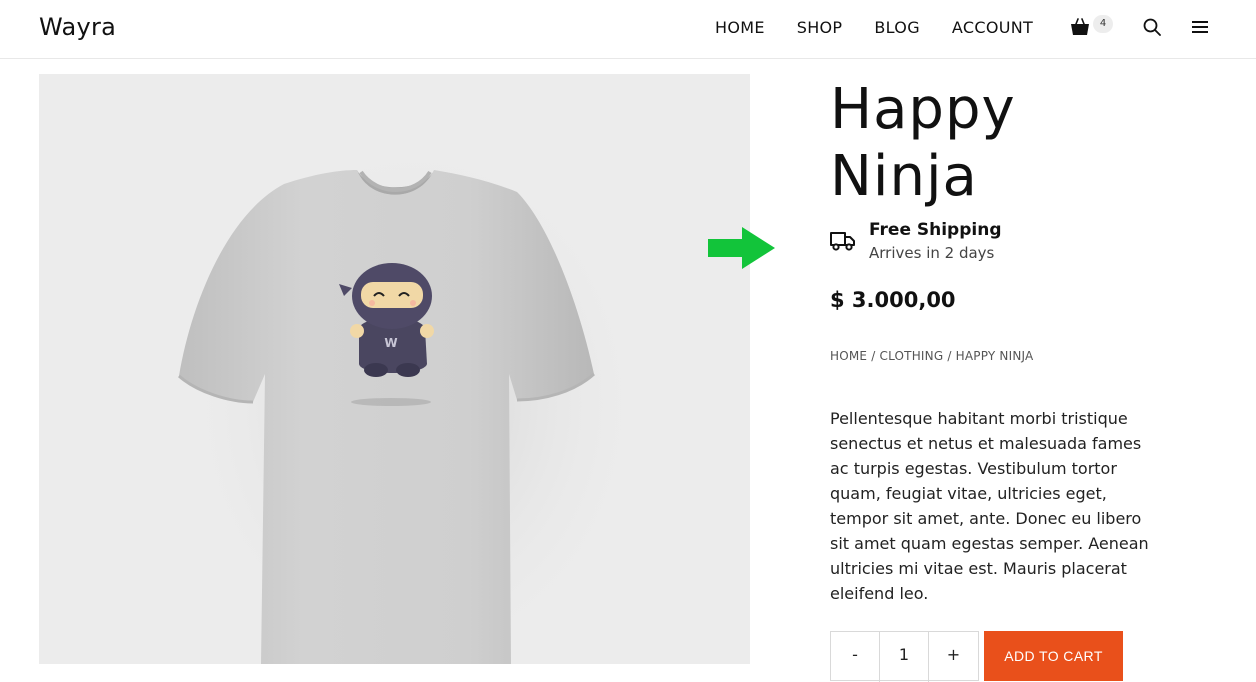 This screenshot has width=1256, height=682. What do you see at coordinates (820, 27) in the screenshot?
I see `nav-shop: SHOP` at bounding box center [820, 27].